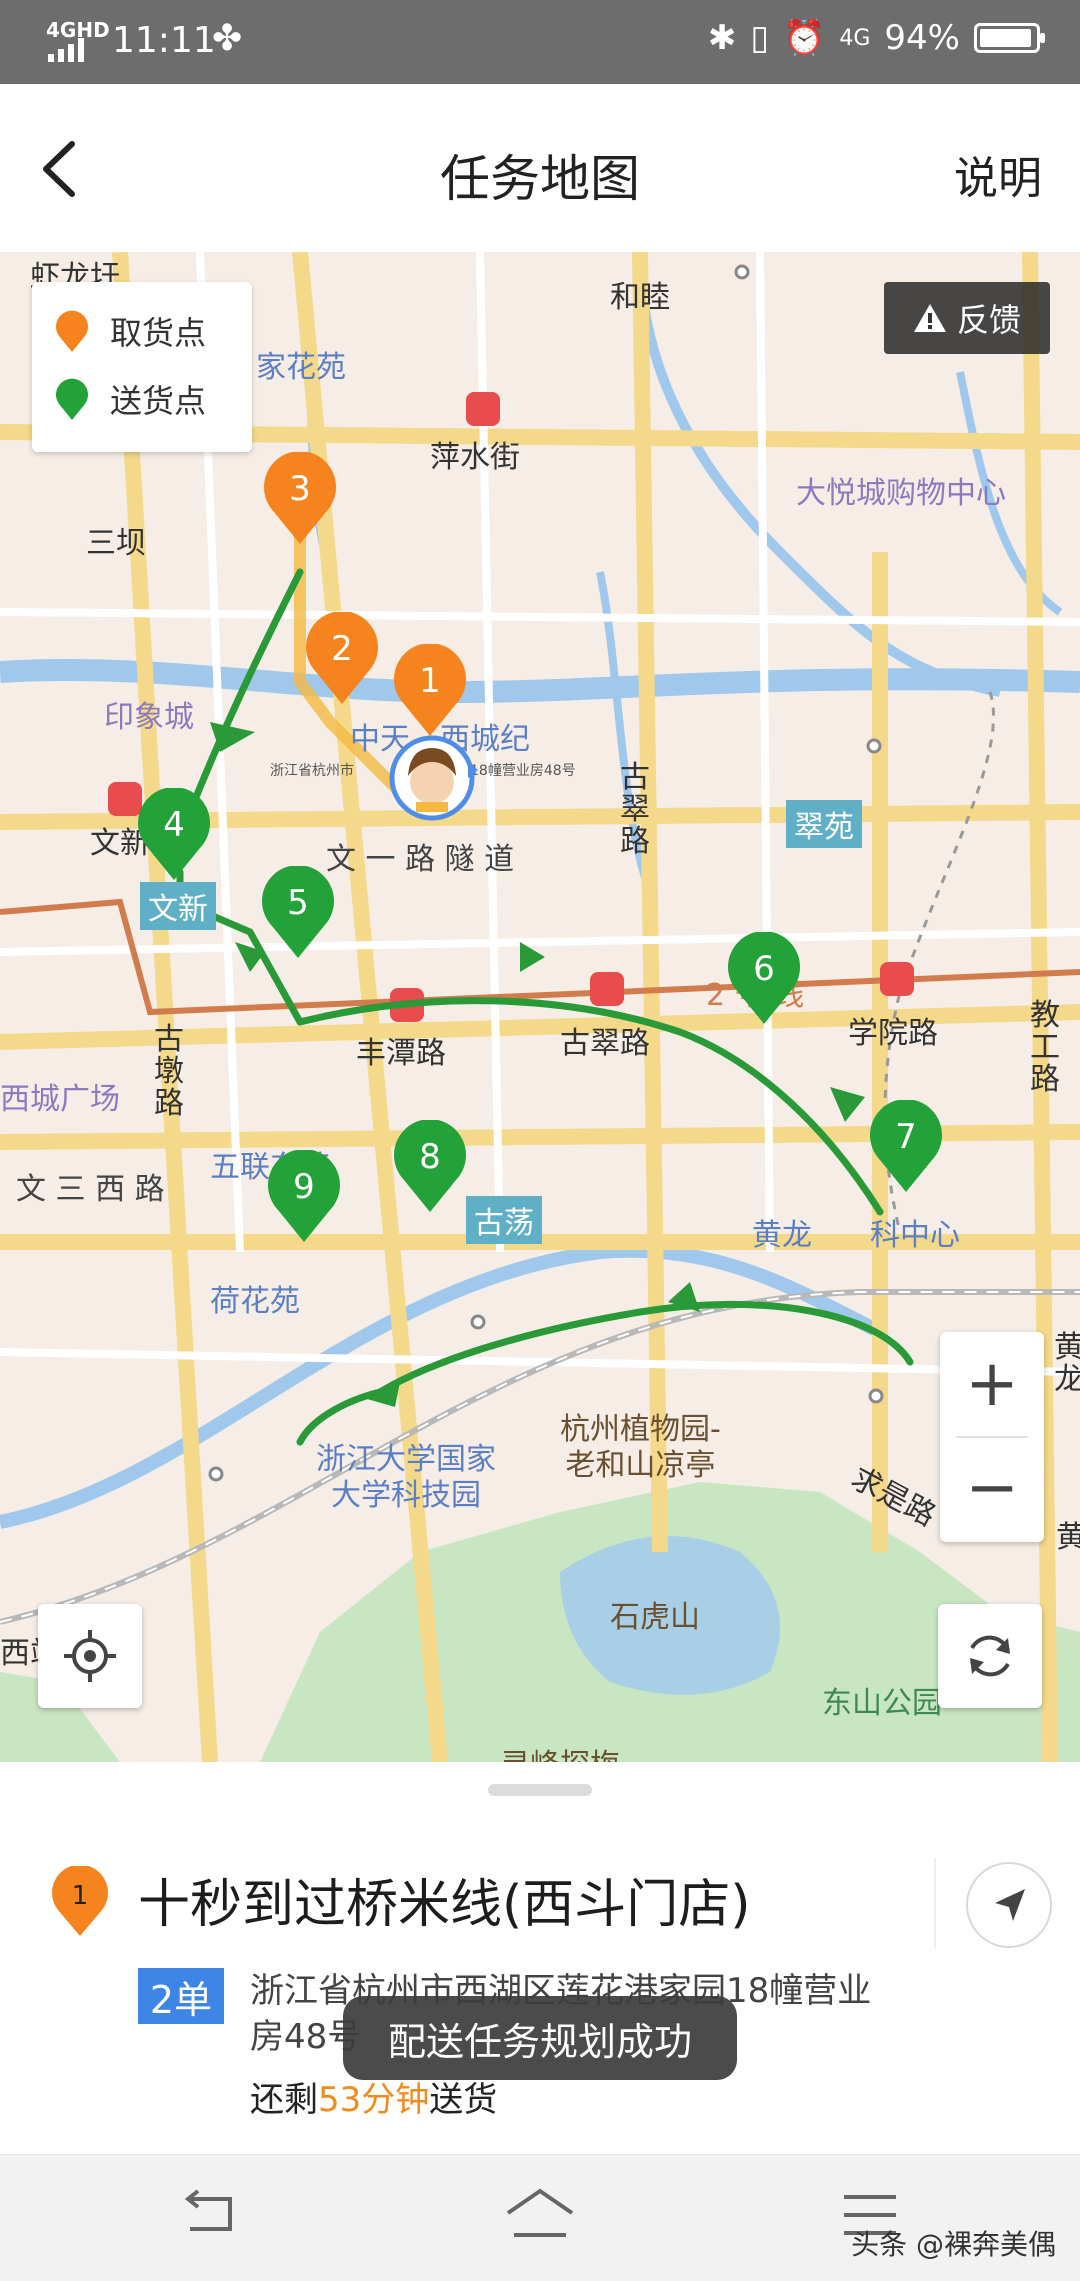  What do you see at coordinates (953, 2244) in the screenshot?
I see `watermark: 头条 @裸奔美偶` at bounding box center [953, 2244].